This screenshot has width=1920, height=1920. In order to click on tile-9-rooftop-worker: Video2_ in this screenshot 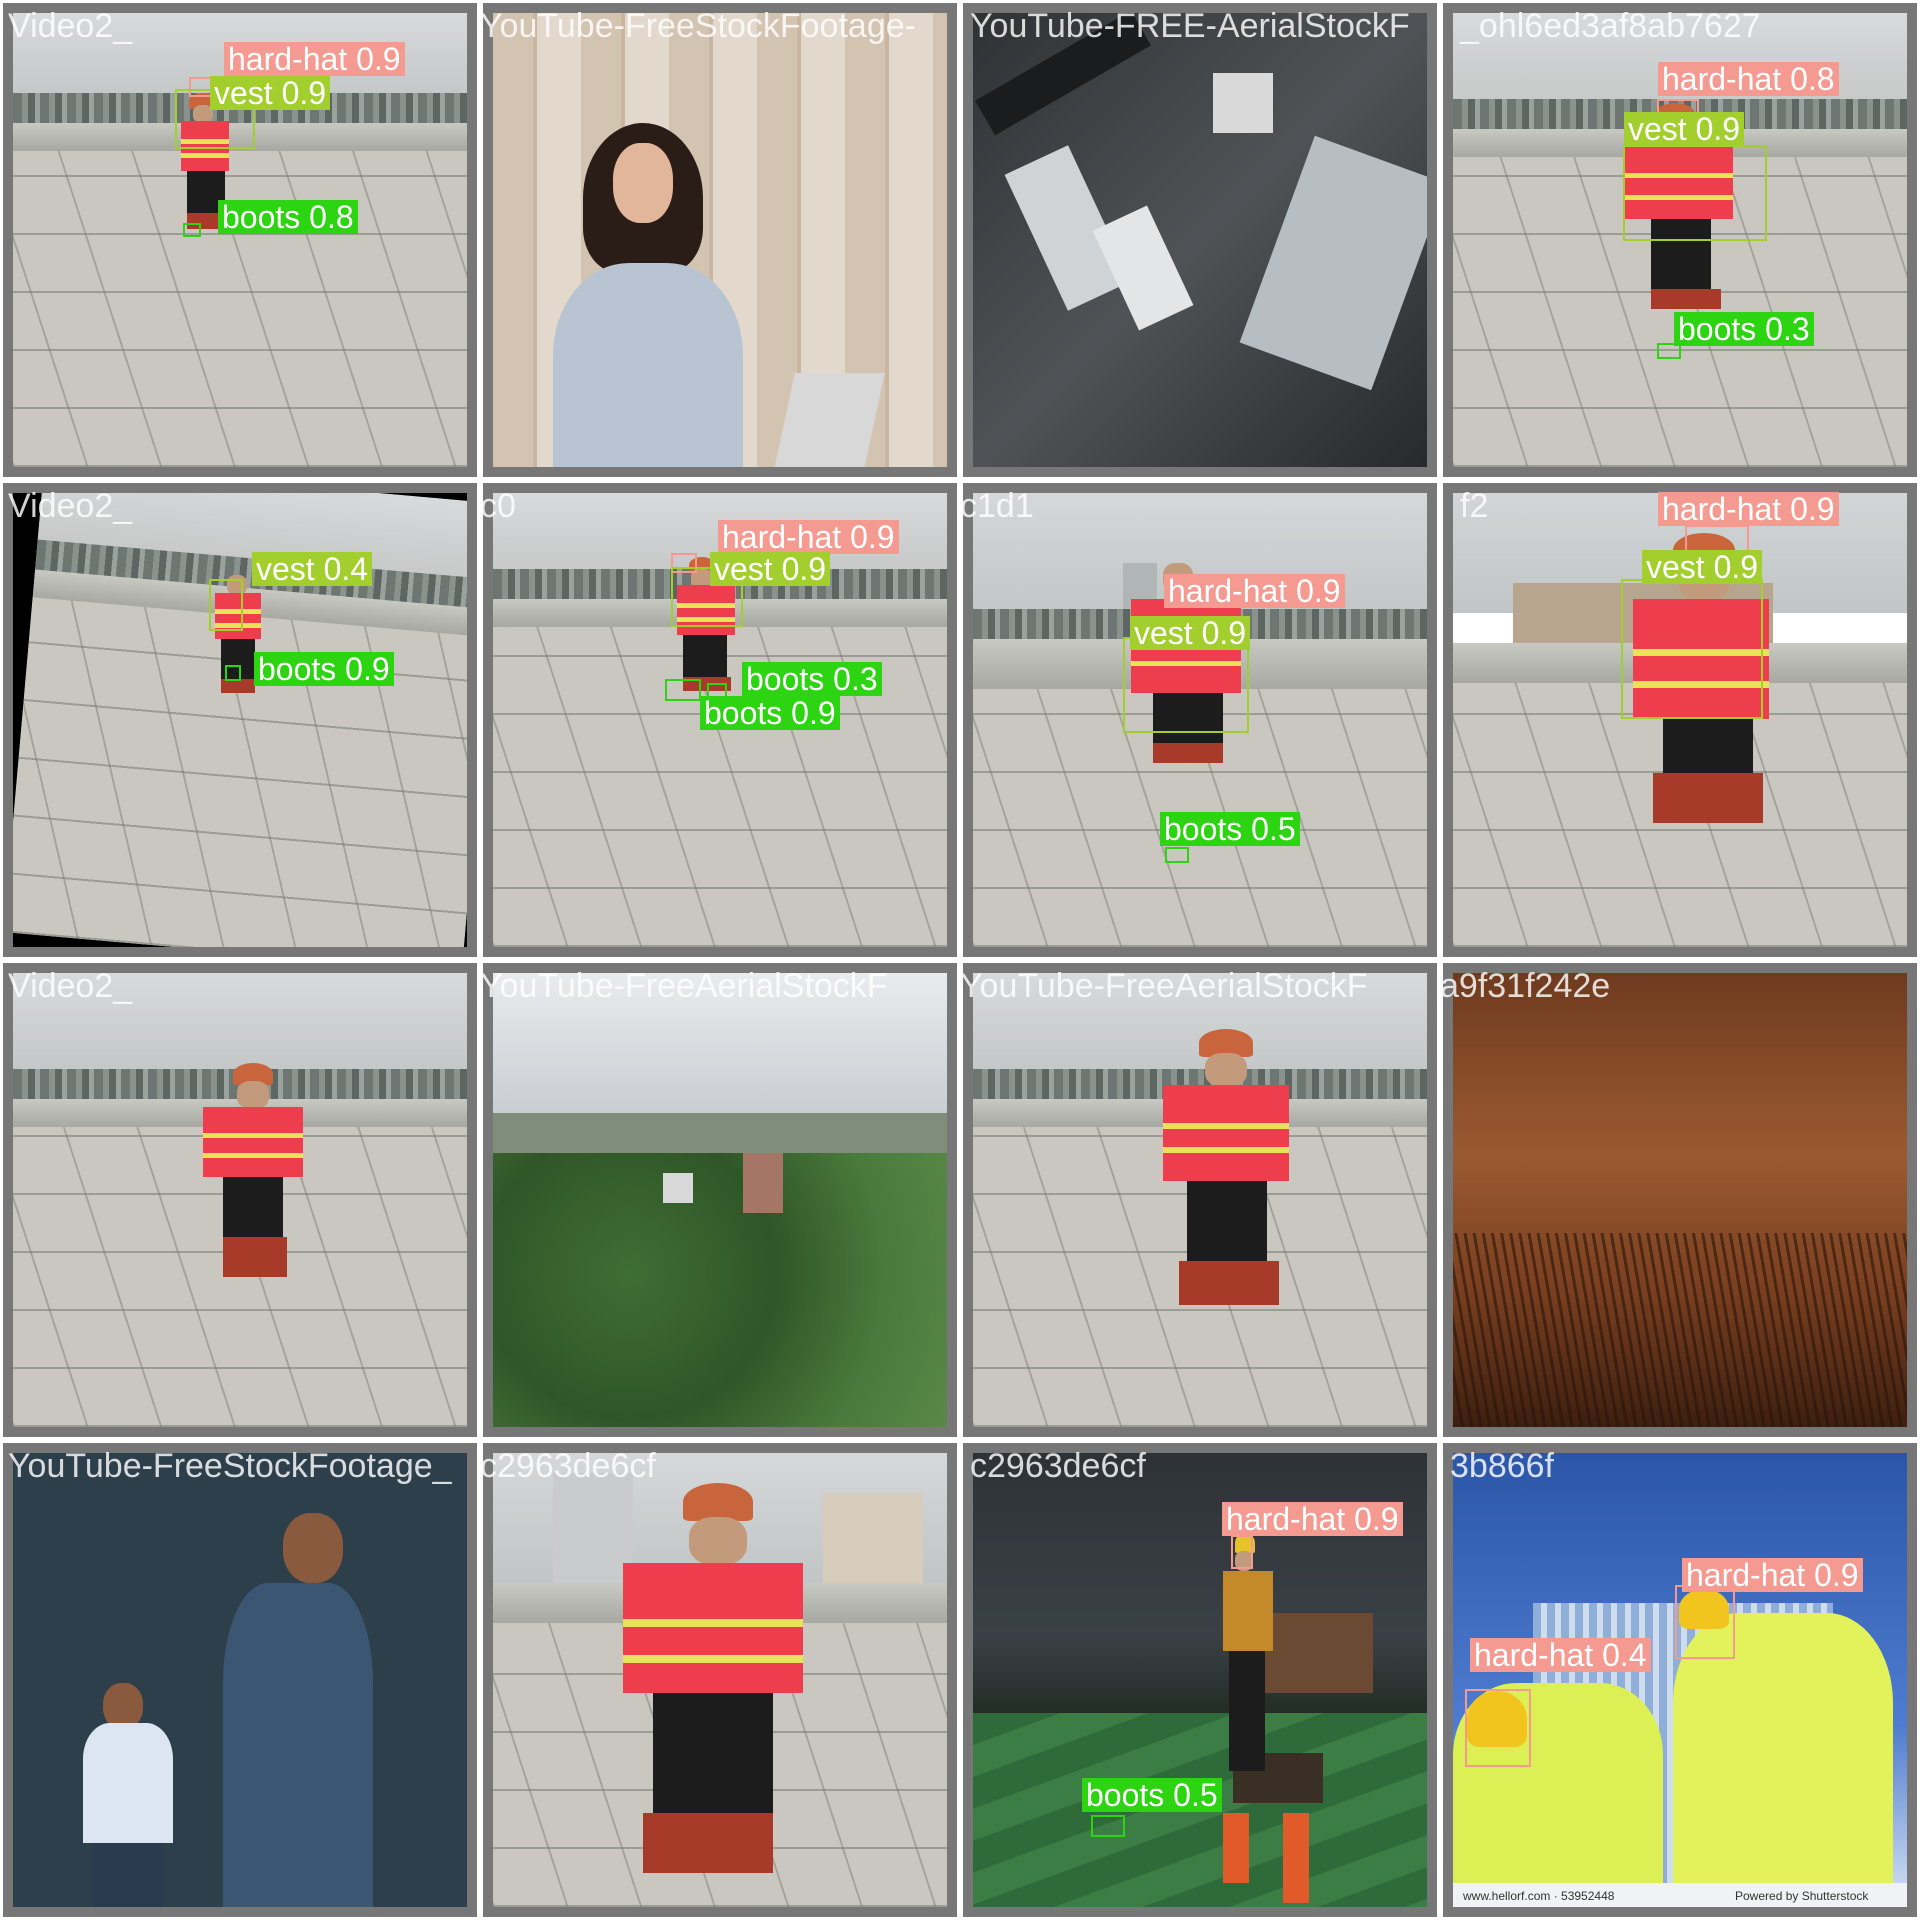, I will do `click(240, 1200)`.